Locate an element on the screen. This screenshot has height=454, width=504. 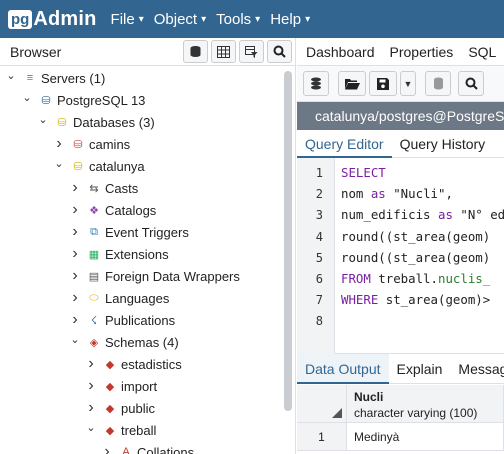
database-query-icon is located at coordinates (195, 51).